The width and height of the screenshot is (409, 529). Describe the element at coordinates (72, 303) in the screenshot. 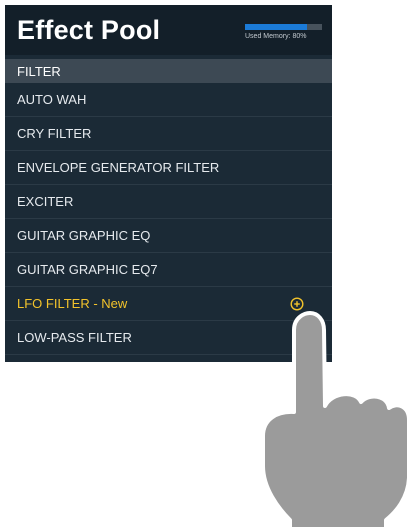

I see `list-item-label: LFO FILTER - New` at that location.